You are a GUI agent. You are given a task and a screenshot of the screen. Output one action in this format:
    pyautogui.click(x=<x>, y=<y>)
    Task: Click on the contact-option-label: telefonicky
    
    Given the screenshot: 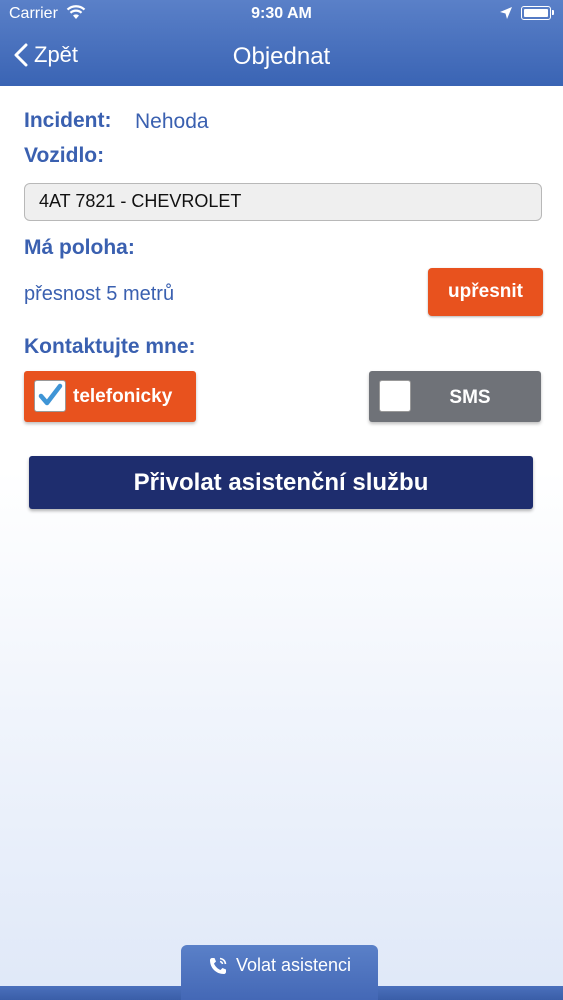 What is the action you would take?
    pyautogui.click(x=123, y=396)
    